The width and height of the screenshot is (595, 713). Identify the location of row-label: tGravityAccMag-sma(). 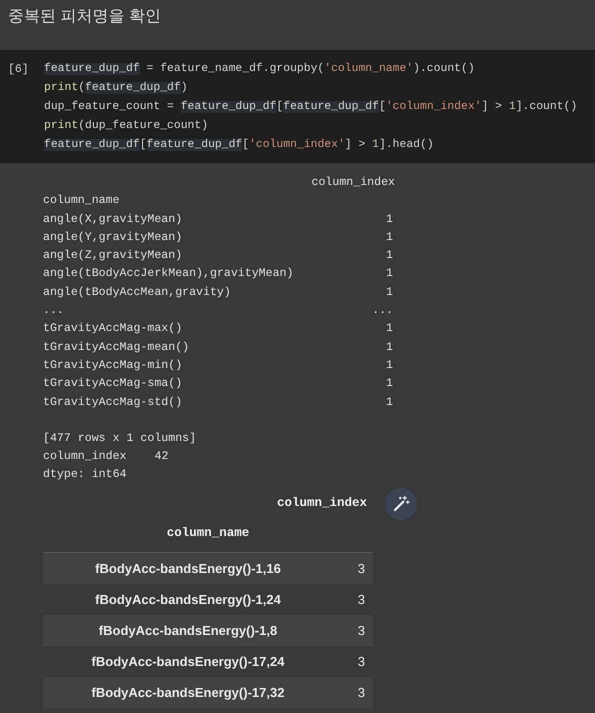
(112, 384).